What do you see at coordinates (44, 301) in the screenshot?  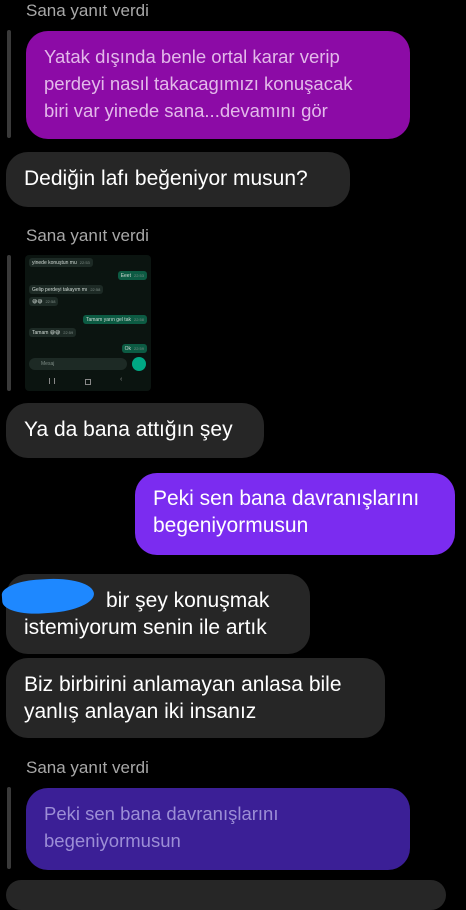 I see `thumb-bubble: 😅😅 22:58` at bounding box center [44, 301].